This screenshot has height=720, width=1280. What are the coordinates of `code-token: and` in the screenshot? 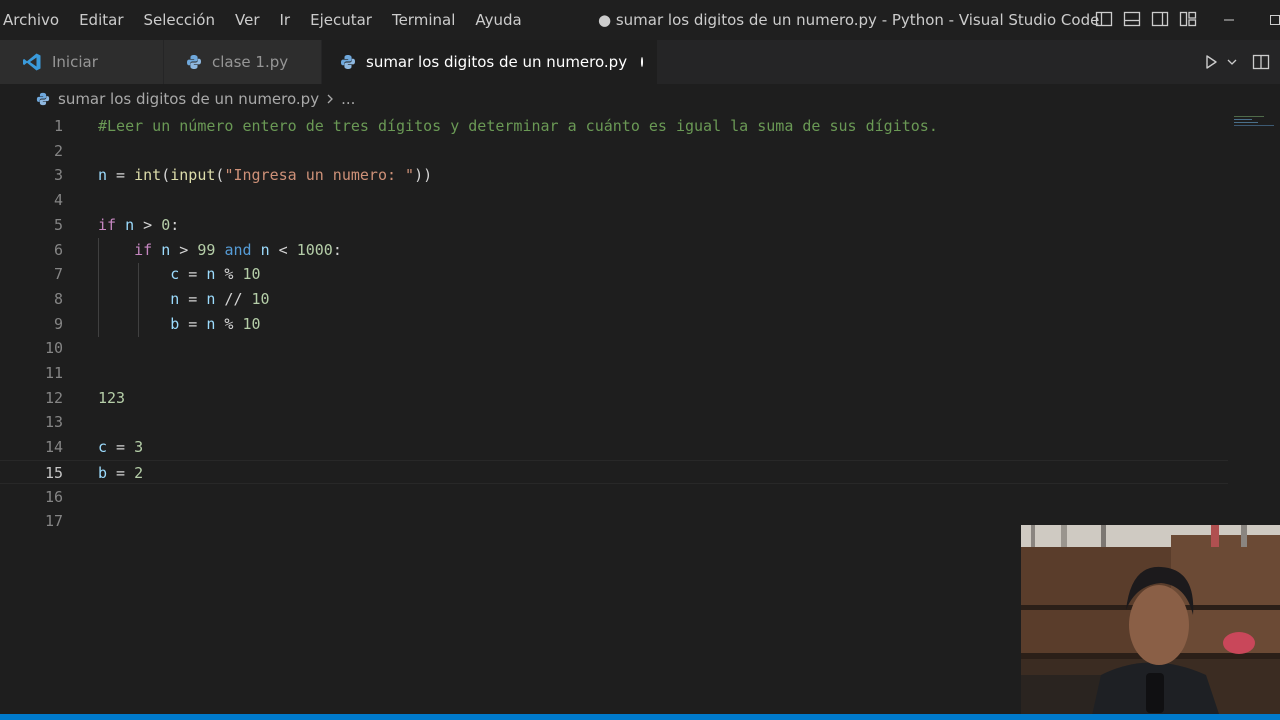 It's located at (238, 249).